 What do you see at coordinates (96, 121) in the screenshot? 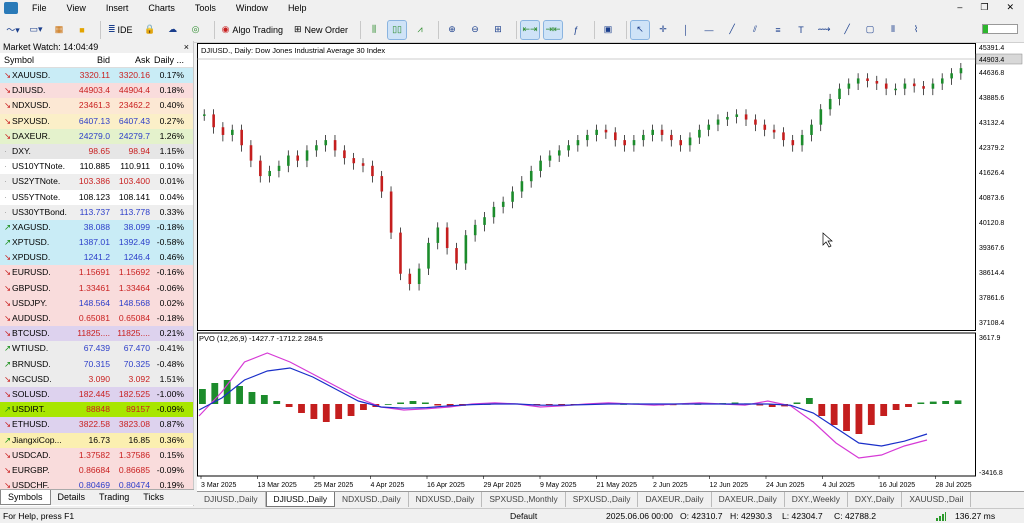
I see `market-watch-row: ↘SPXUSD. 6407.13 6407.43 0.27%` at bounding box center [96, 121].